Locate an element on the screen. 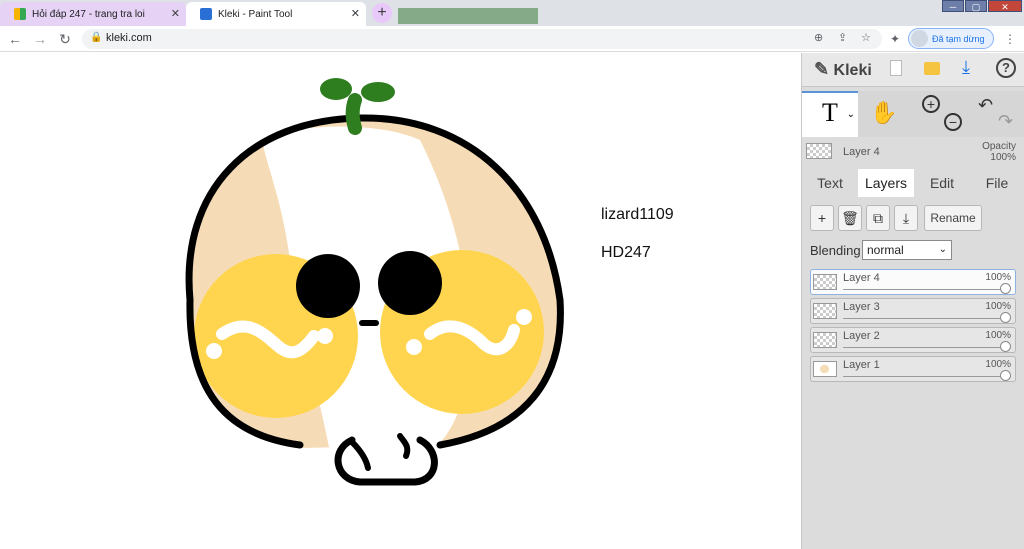 The height and width of the screenshot is (549, 1024). tab-edit: Edit is located at coordinates (942, 183).